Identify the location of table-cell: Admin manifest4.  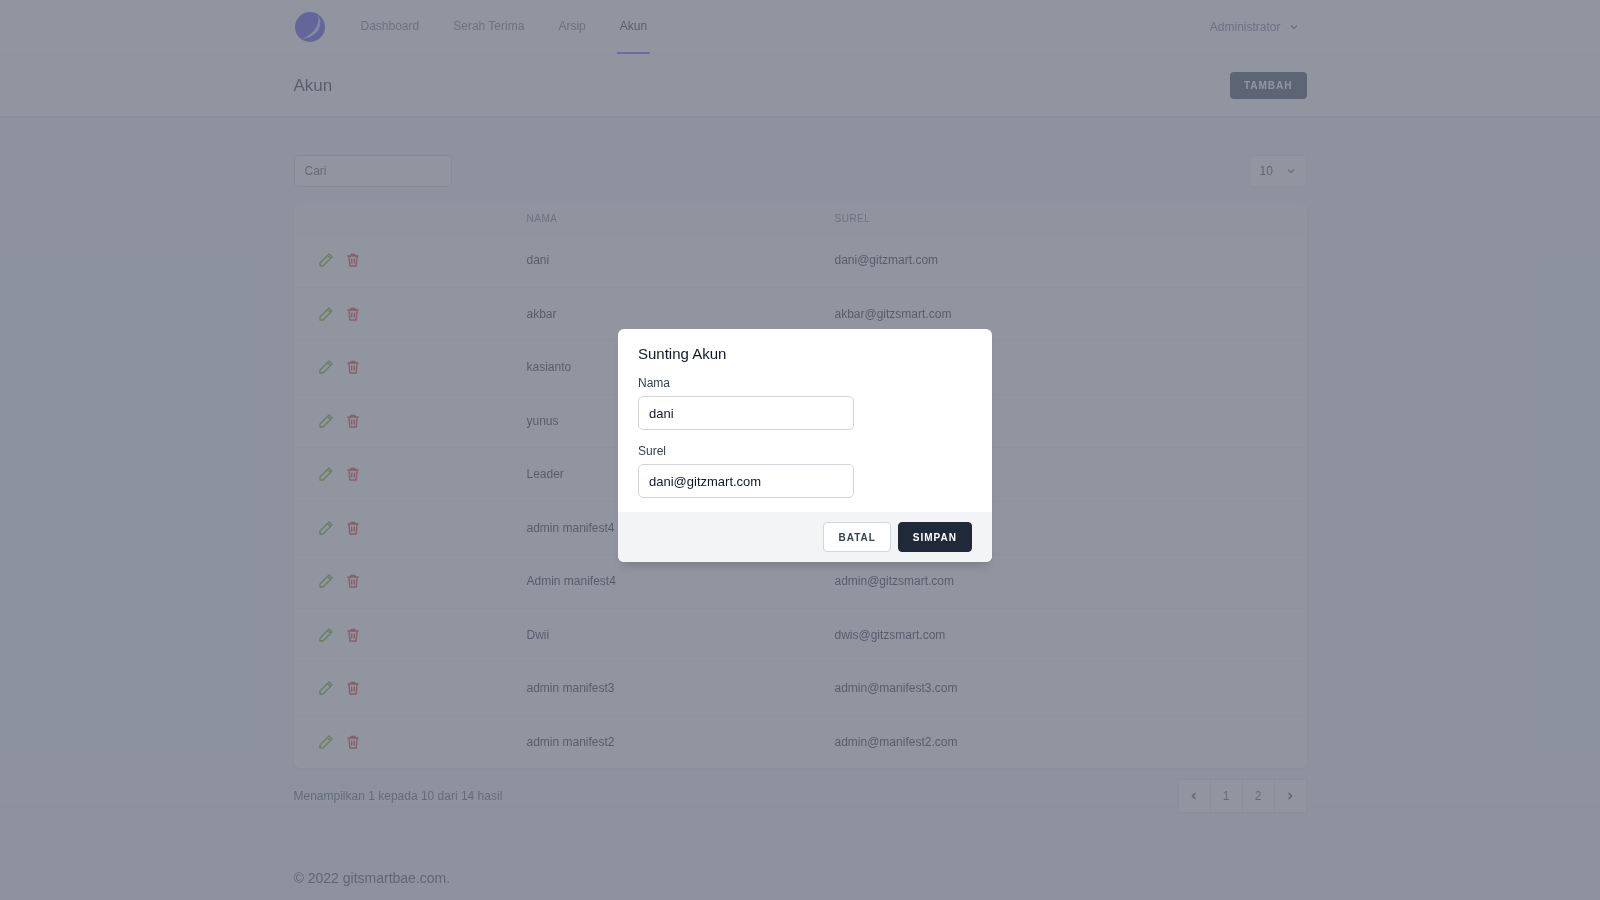
(571, 581).